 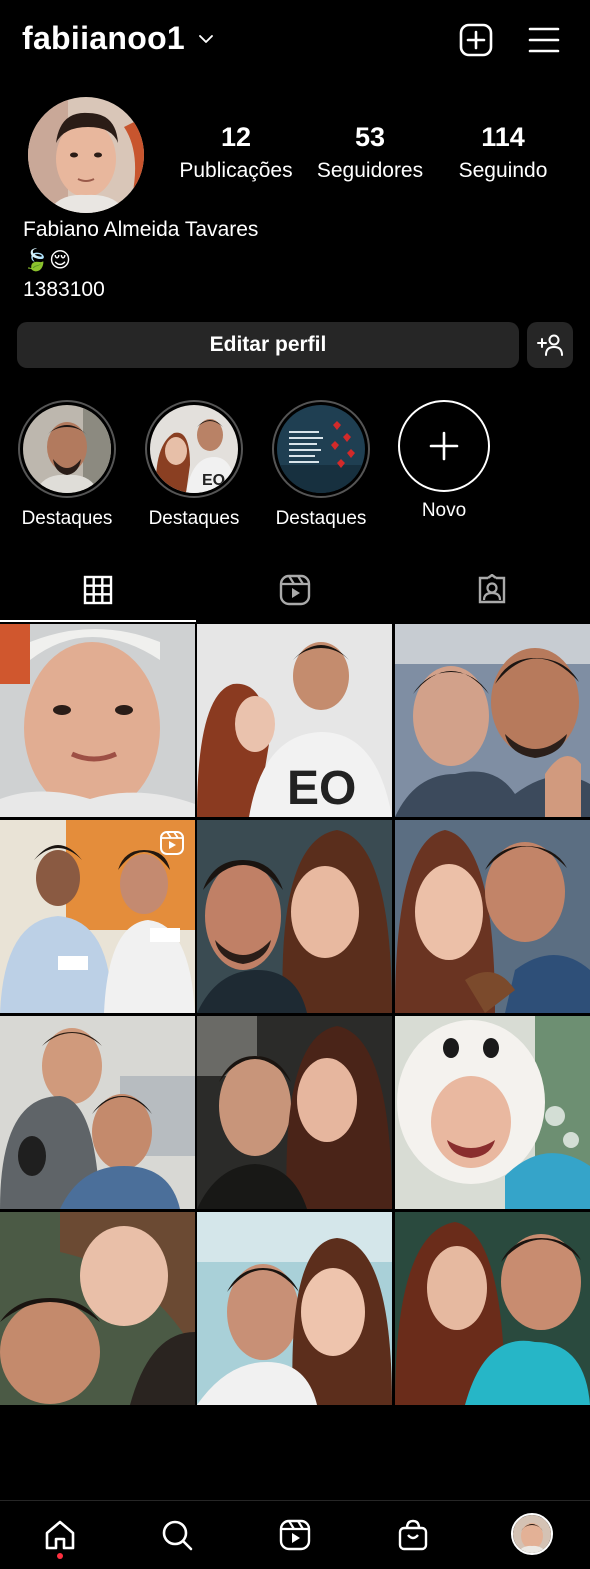 What do you see at coordinates (370, 137) in the screenshot?
I see `followers-count: 53` at bounding box center [370, 137].